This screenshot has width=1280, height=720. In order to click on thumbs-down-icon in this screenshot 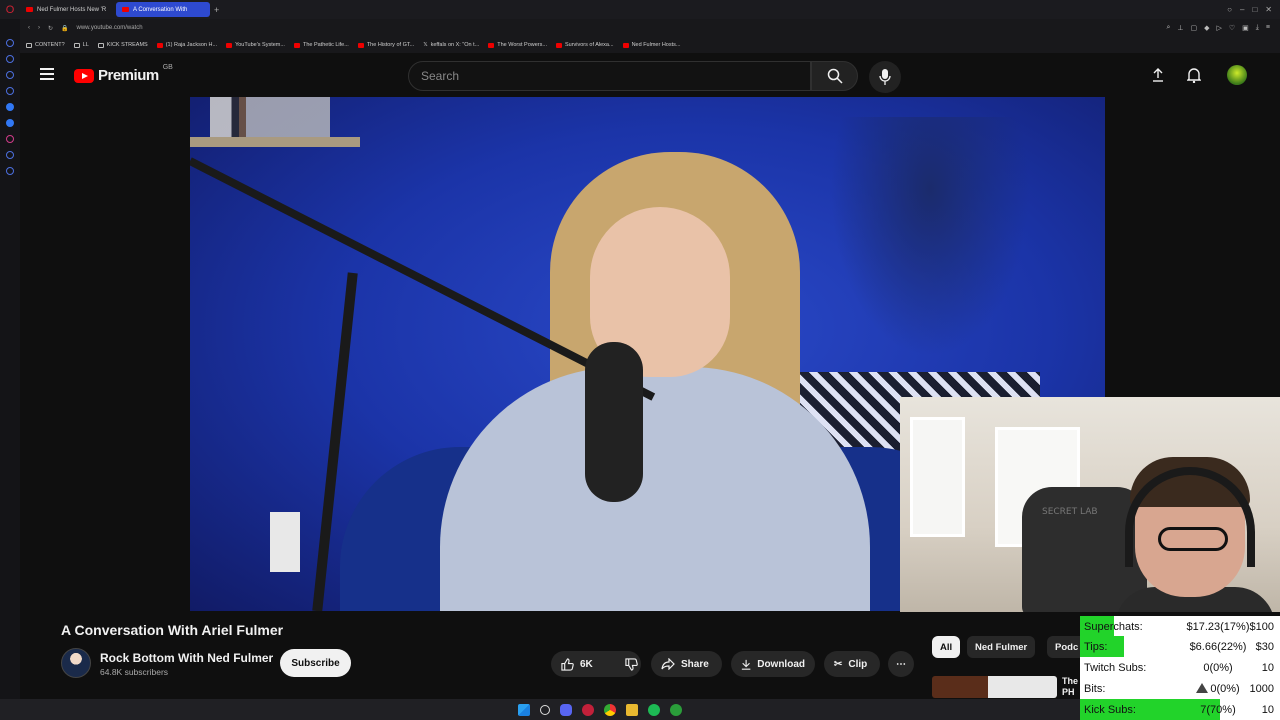, I will do `click(631, 664)`.